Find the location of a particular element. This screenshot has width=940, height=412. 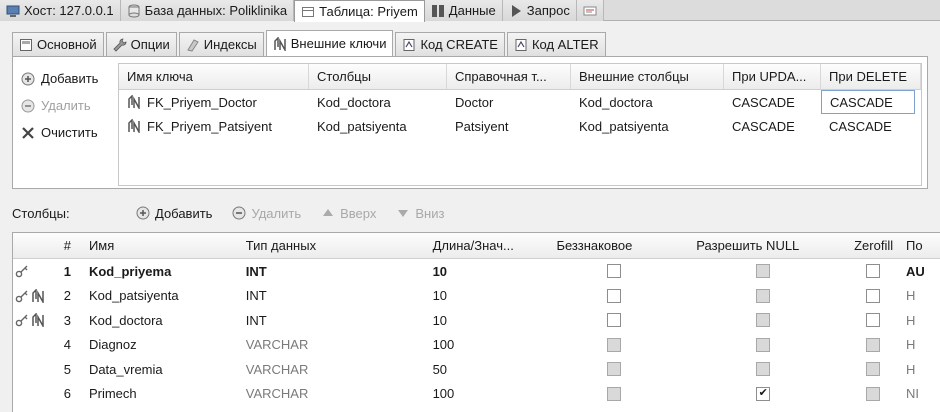

fk-header-foreign-columns: Внешние столбцы is located at coordinates (647, 76).